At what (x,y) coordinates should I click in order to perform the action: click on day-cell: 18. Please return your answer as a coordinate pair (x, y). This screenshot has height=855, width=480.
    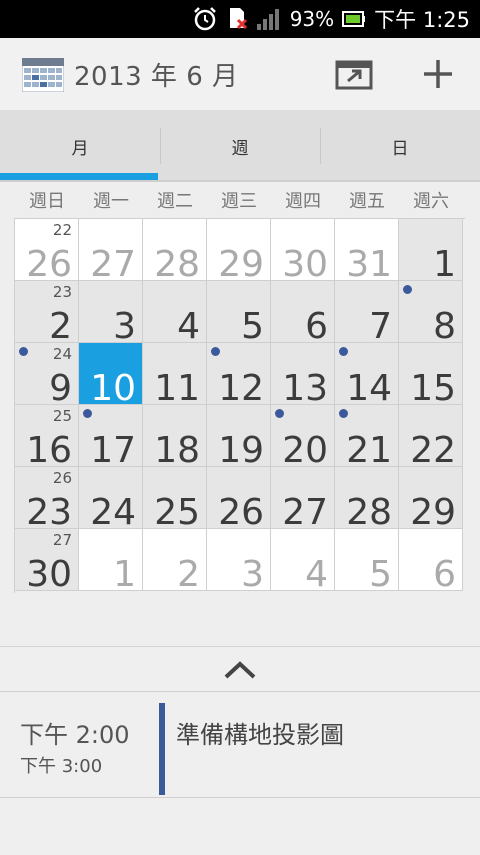
    Looking at the image, I should click on (175, 438).